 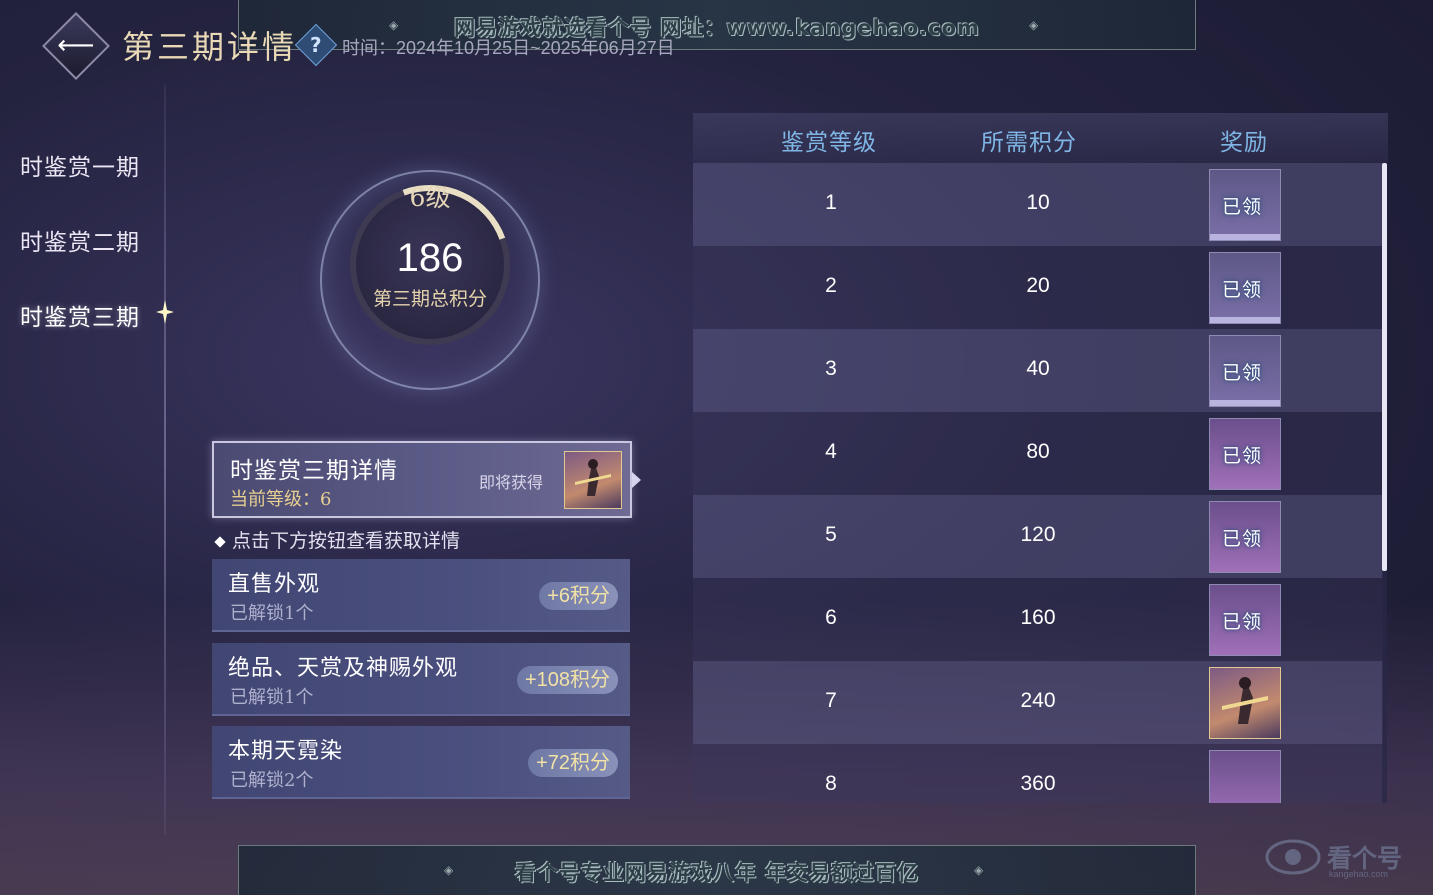 I want to click on table-row: 4 80 已领, so click(x=1038, y=453).